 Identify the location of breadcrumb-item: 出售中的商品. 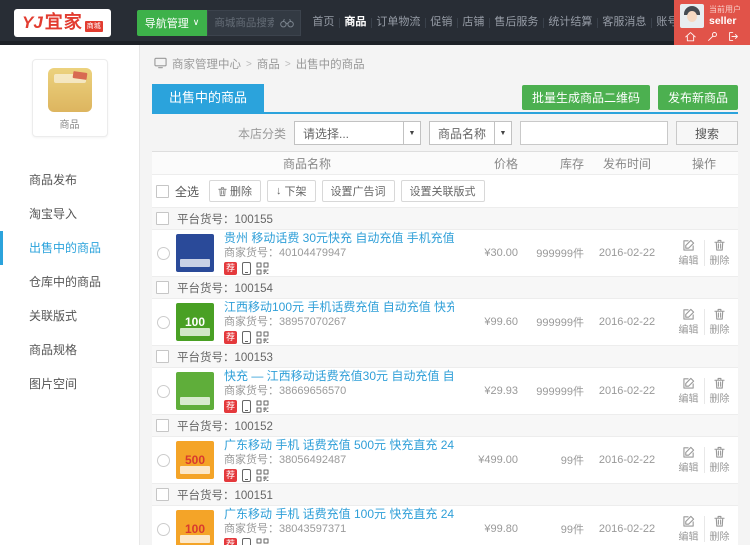
(330, 64).